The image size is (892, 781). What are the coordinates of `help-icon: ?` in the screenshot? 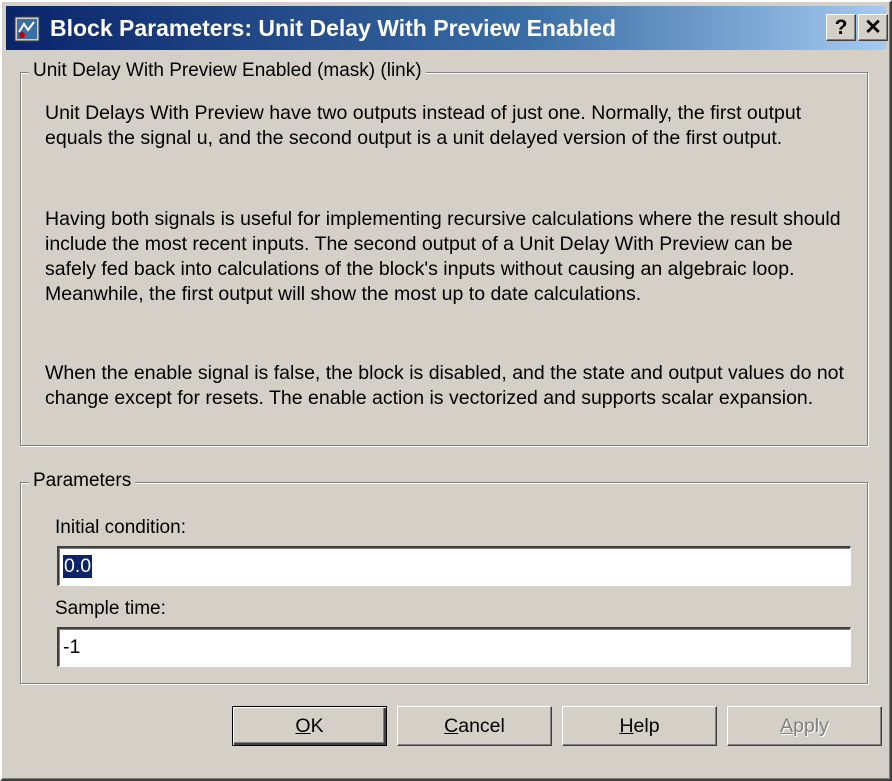 It's located at (841, 27).